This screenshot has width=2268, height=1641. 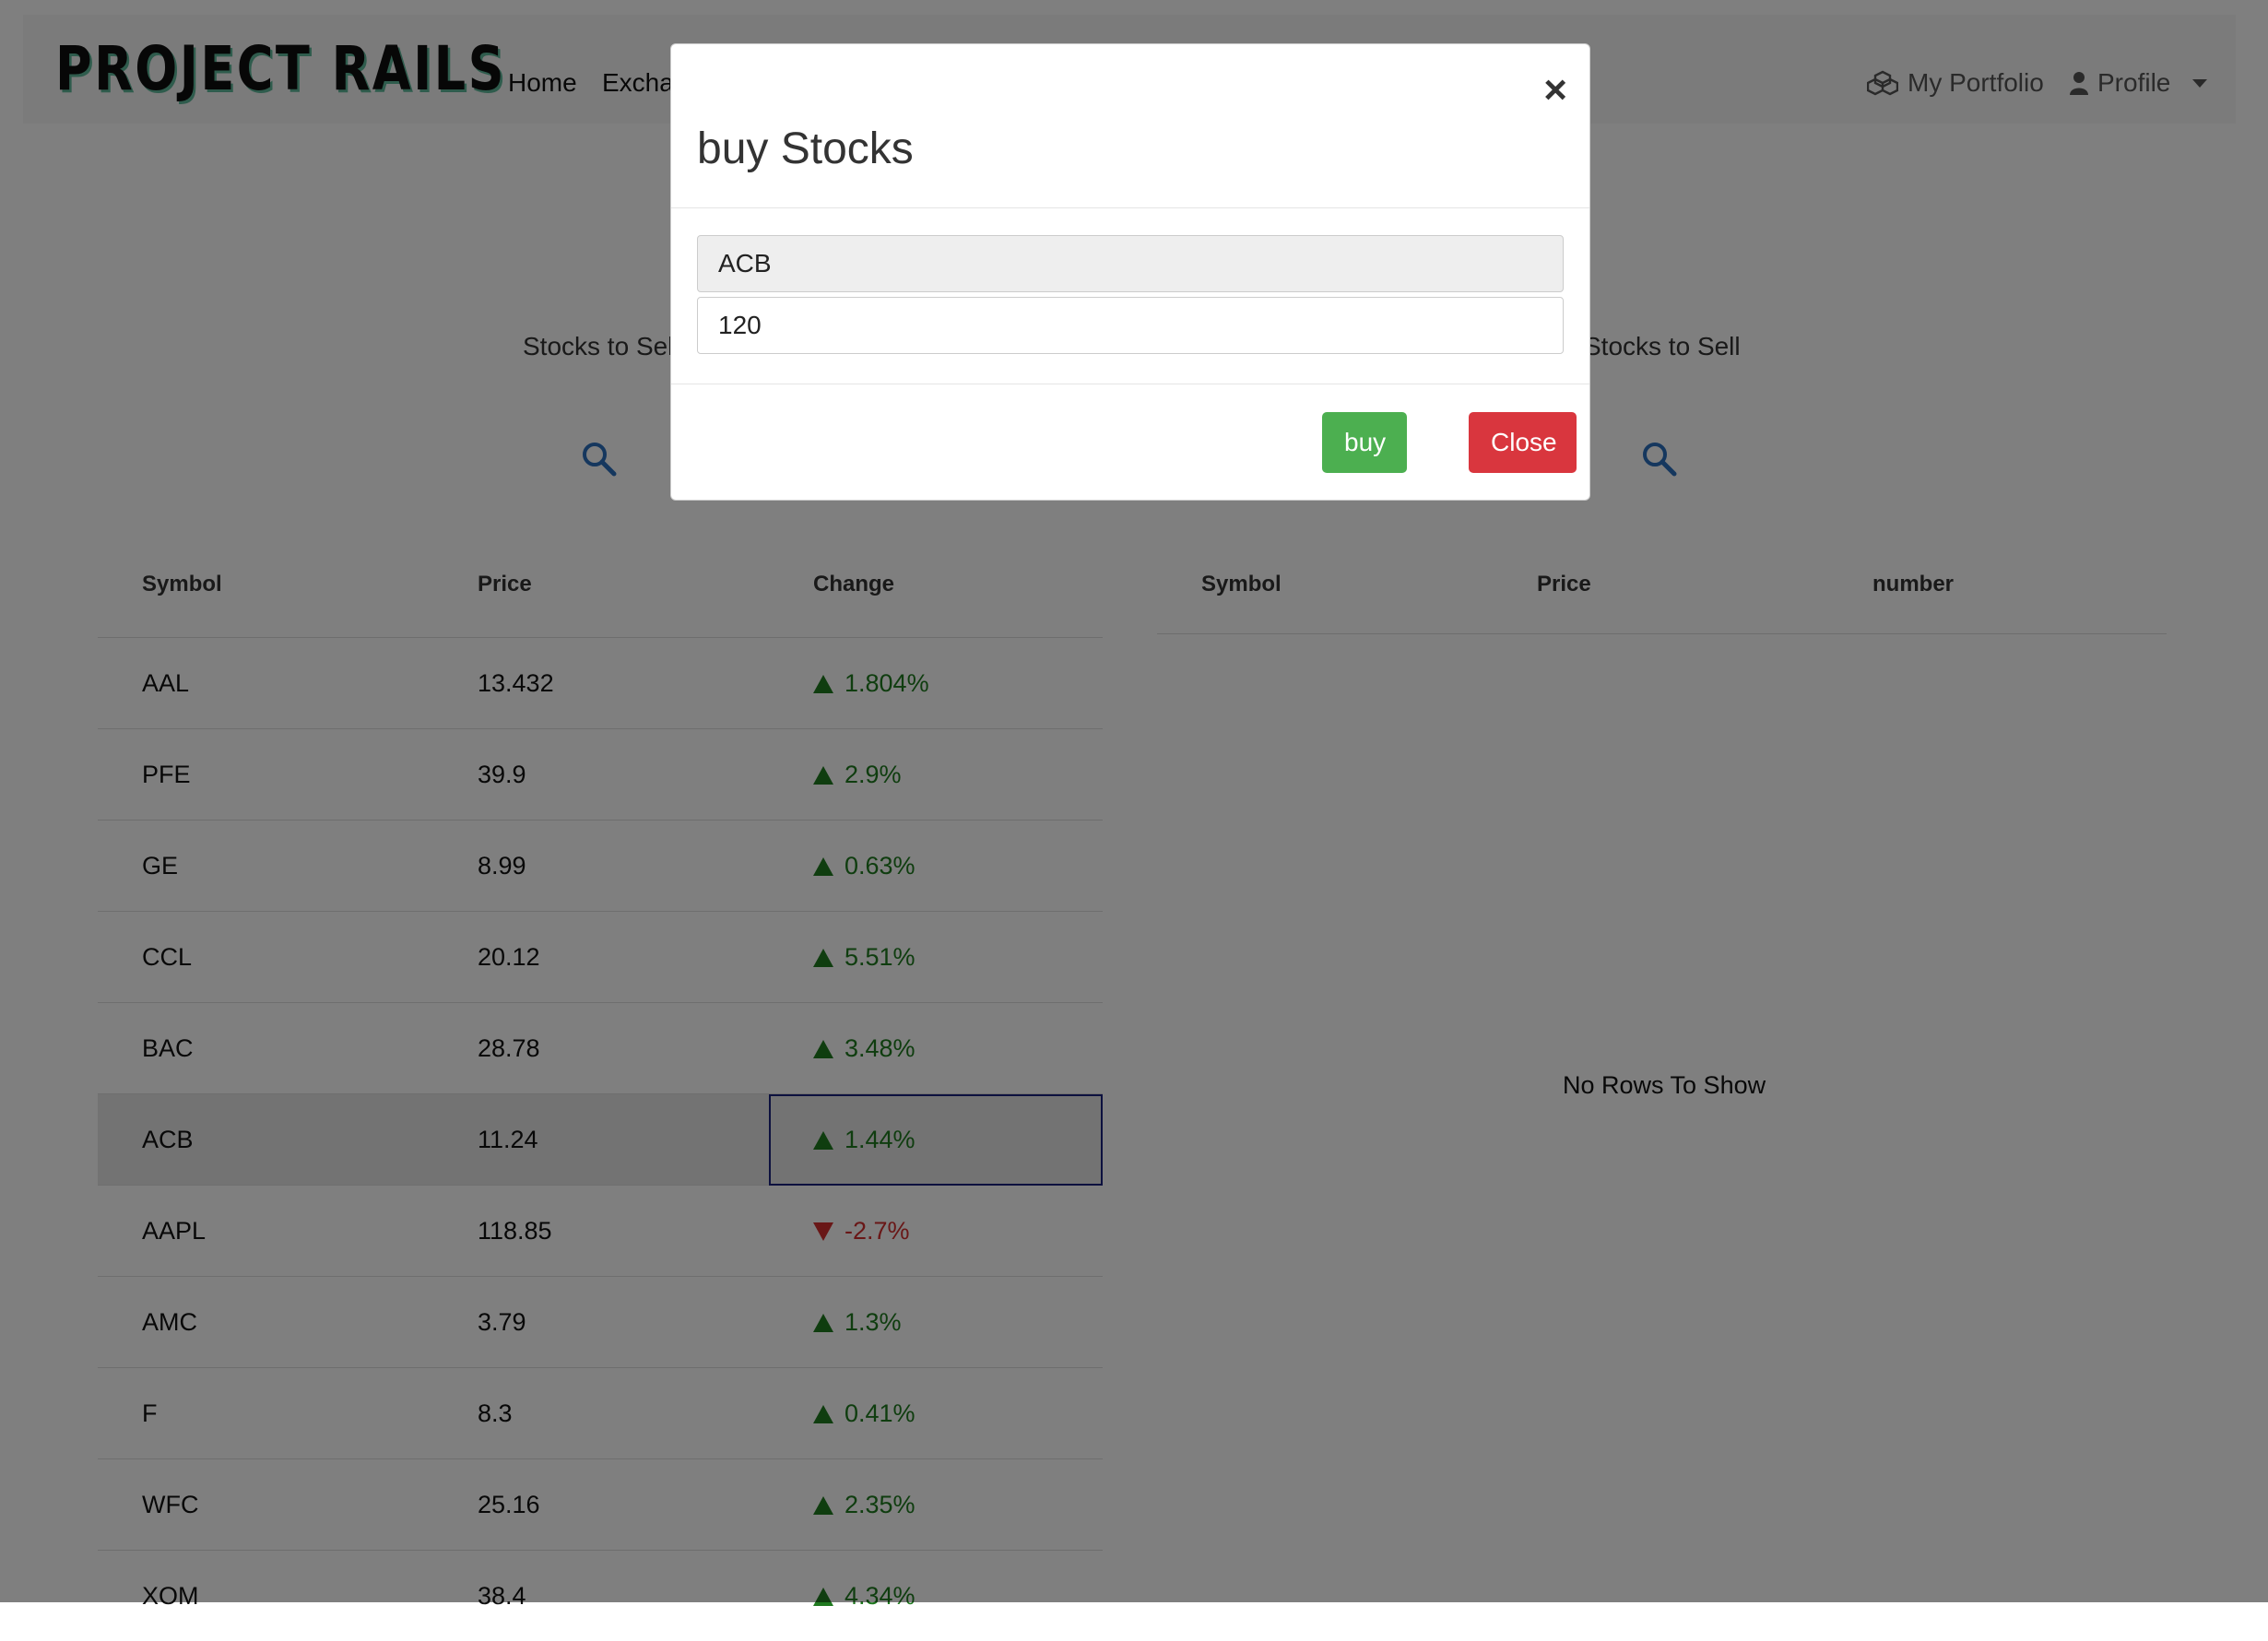 What do you see at coordinates (805, 149) in the screenshot?
I see `modal-title: buy Stocks` at bounding box center [805, 149].